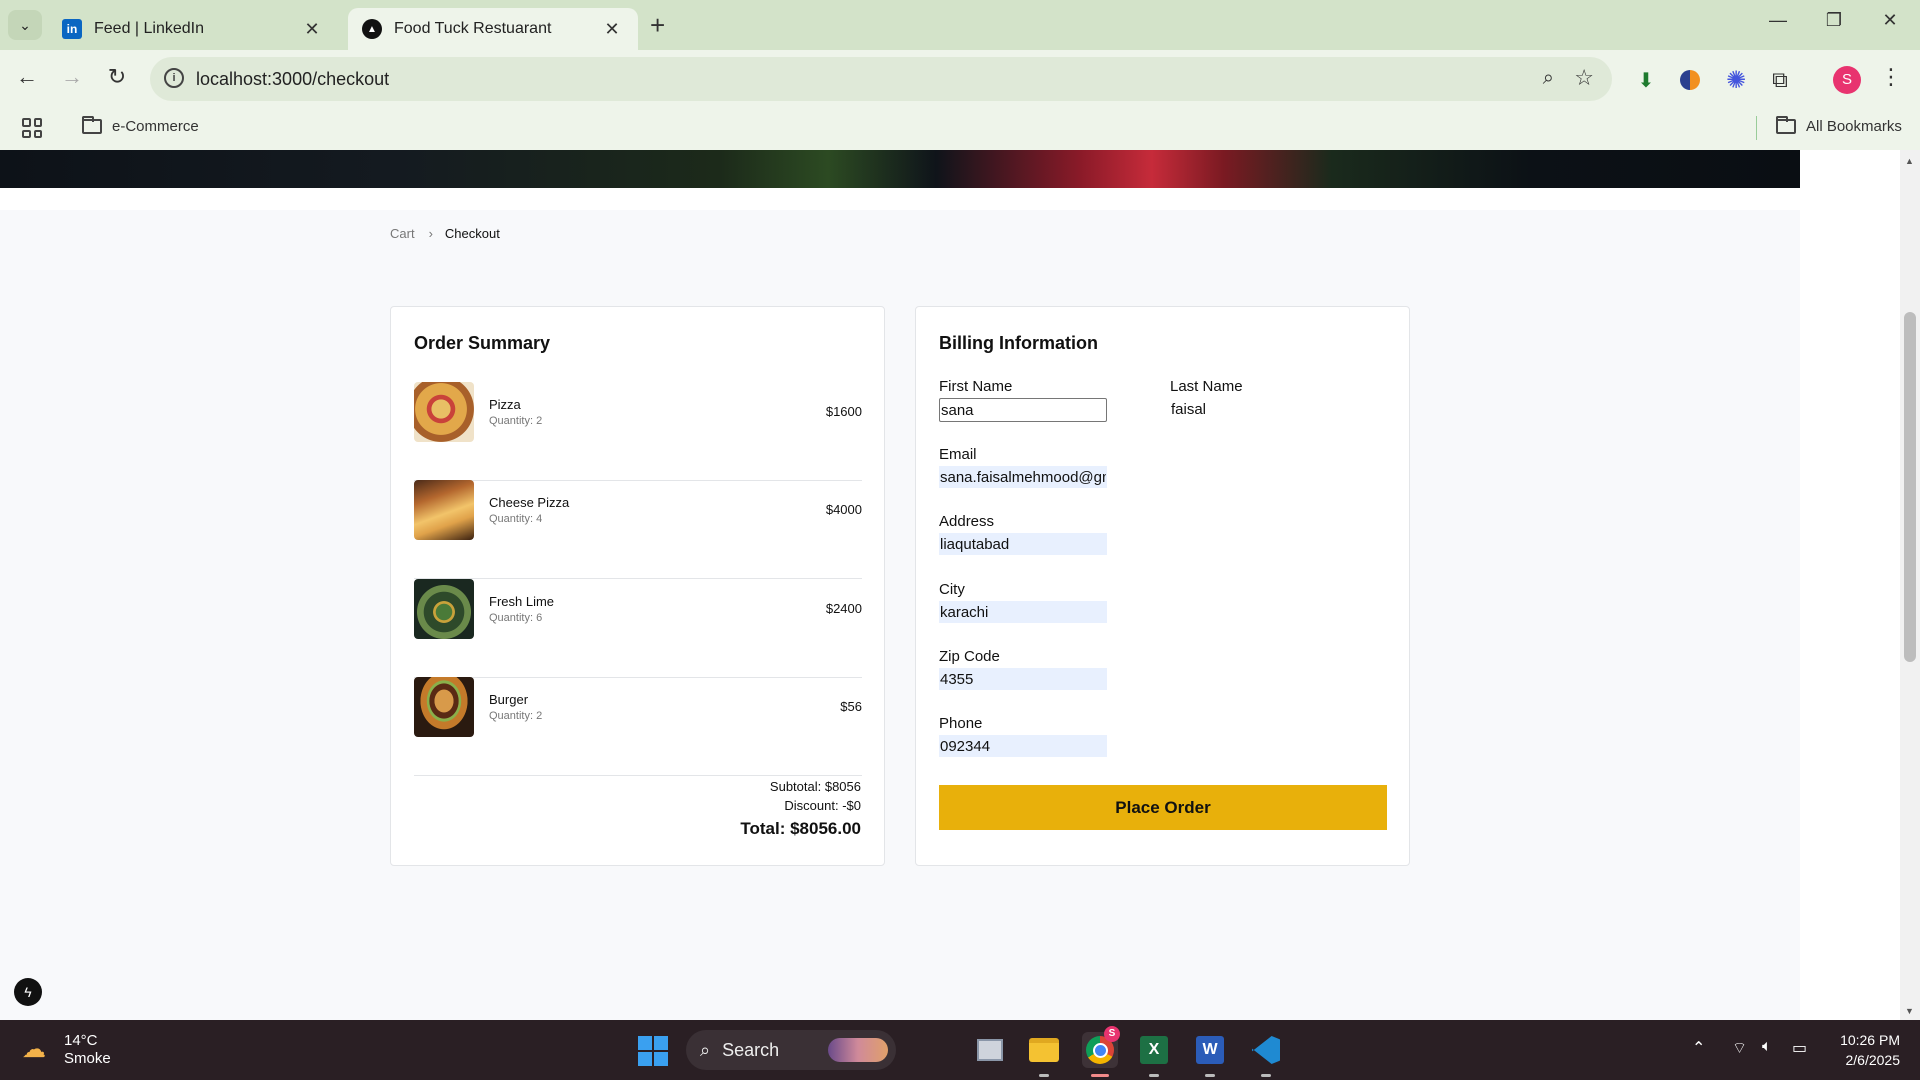  Describe the element at coordinates (1266, 1050) in the screenshot. I see `vscode-icon` at that location.